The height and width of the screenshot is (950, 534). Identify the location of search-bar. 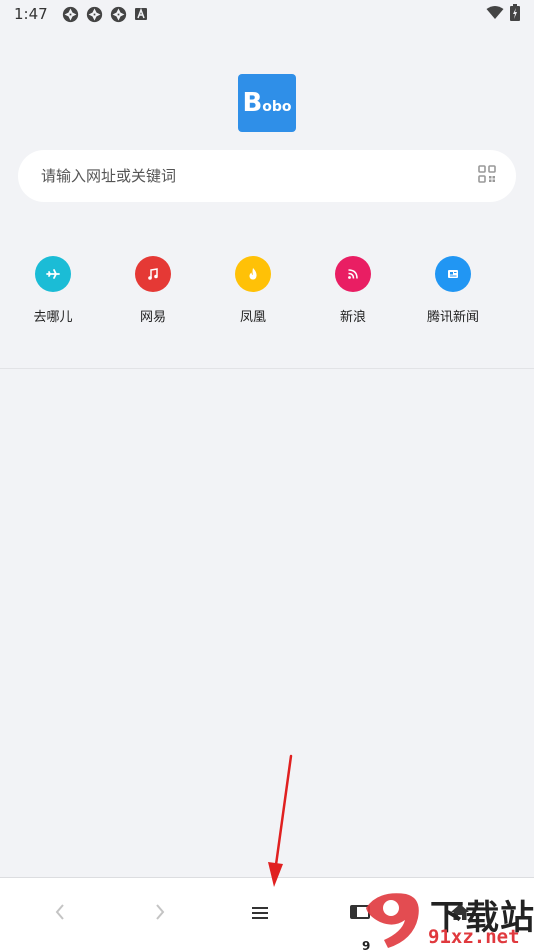
(267, 176).